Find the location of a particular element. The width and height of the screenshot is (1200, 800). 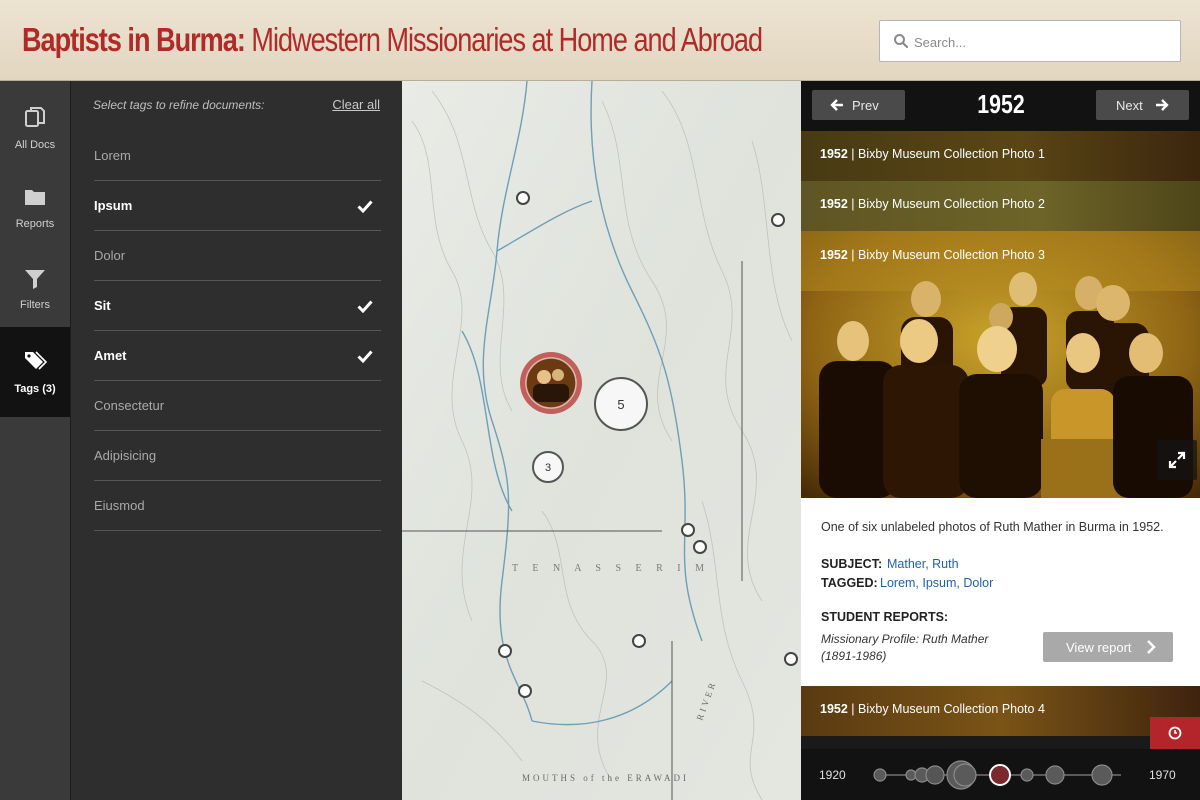

nav-label: Reports is located at coordinates (35, 224).